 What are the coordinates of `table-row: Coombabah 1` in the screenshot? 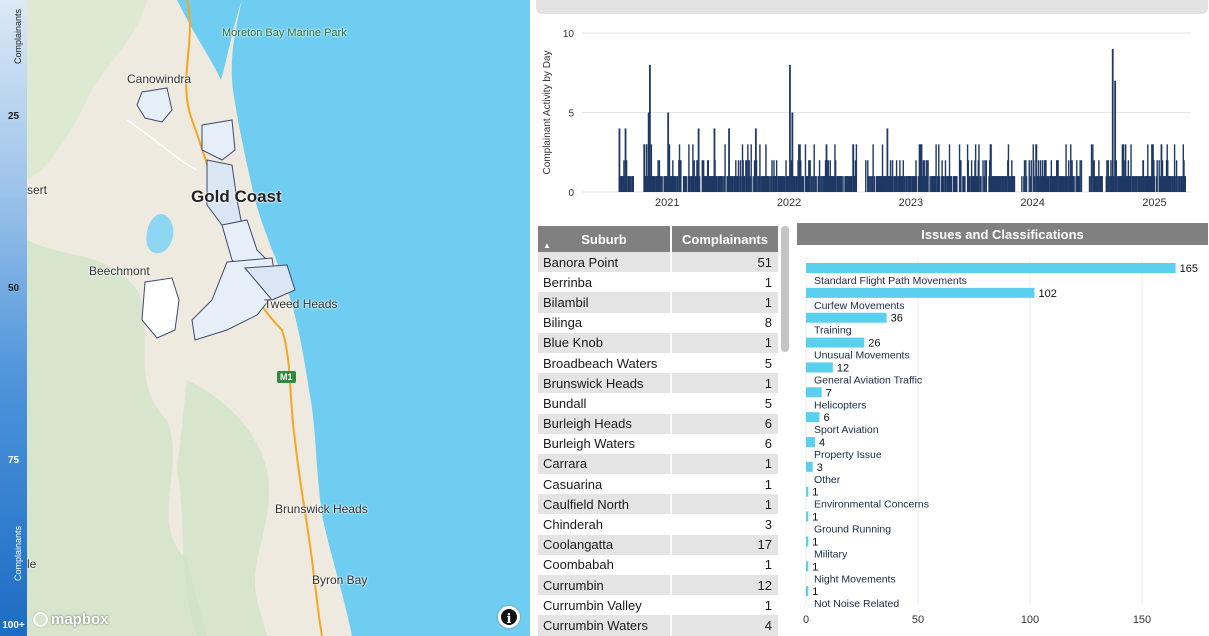 It's located at (658, 565).